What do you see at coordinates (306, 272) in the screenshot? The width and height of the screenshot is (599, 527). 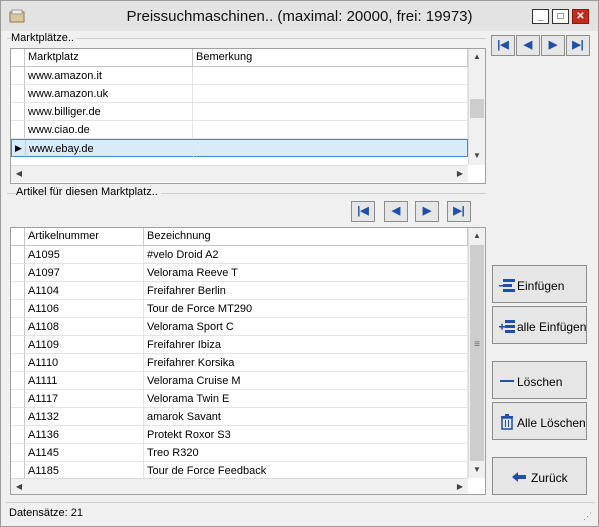 I see `article-description-cell: Velorama Reeve T` at bounding box center [306, 272].